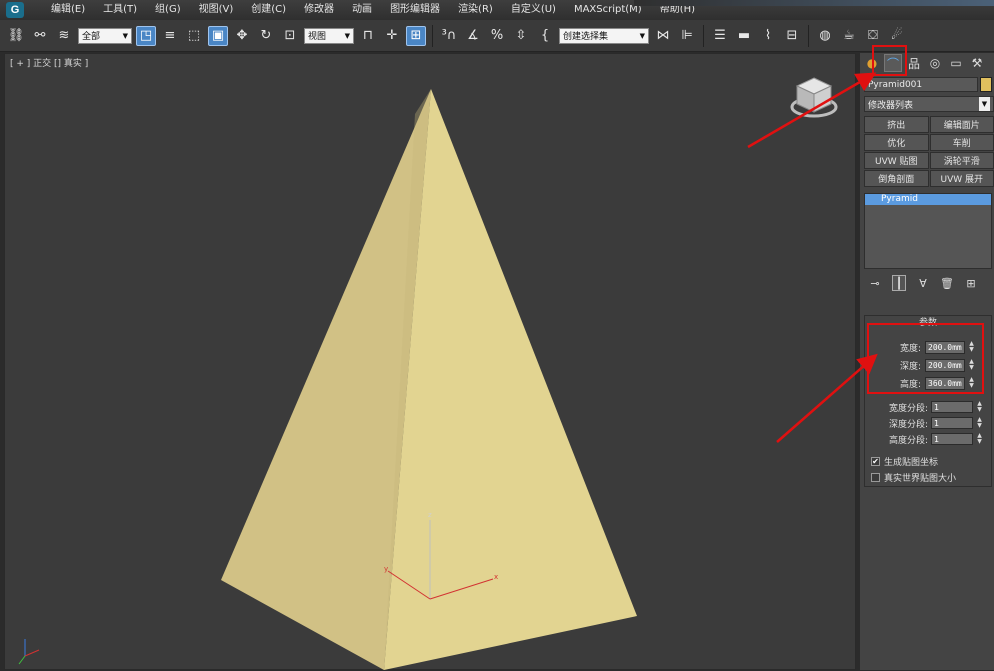  What do you see at coordinates (744, 36) in the screenshot?
I see `ribbon-icon: ▬` at bounding box center [744, 36].